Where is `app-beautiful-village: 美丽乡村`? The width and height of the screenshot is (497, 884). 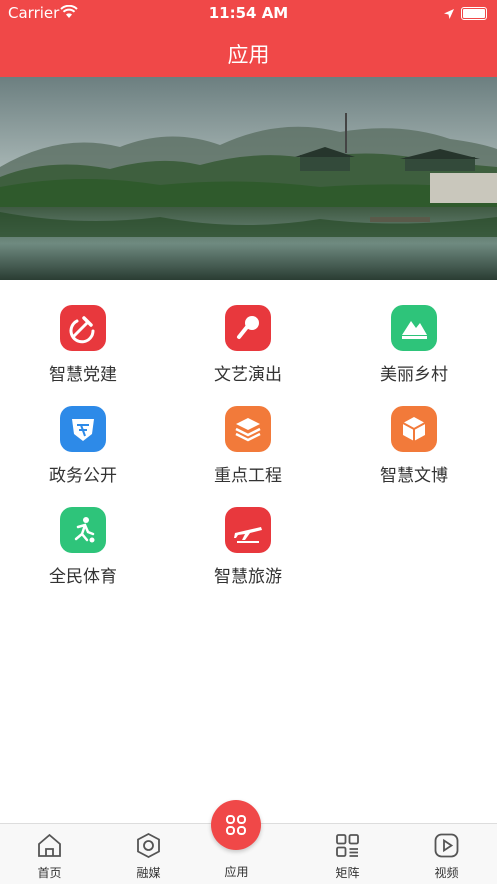 app-beautiful-village: 美丽乡村 is located at coordinates (414, 345).